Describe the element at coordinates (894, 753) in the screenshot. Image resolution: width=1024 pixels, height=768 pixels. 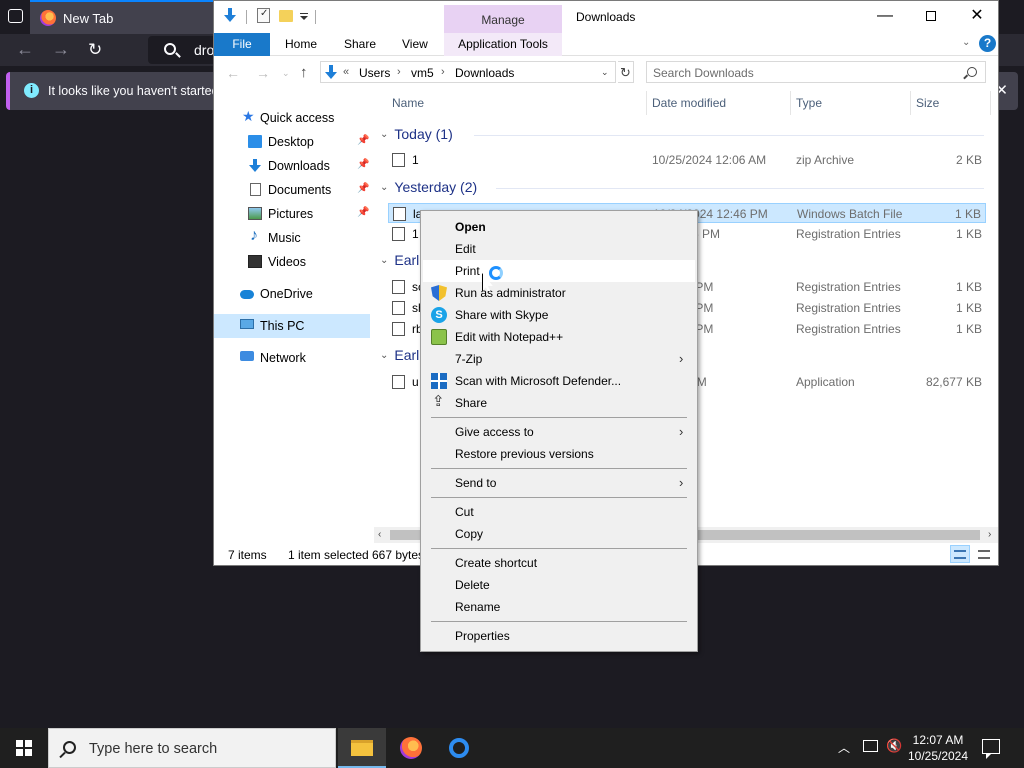
I see `volume-muted-icon: 🔇` at that location.